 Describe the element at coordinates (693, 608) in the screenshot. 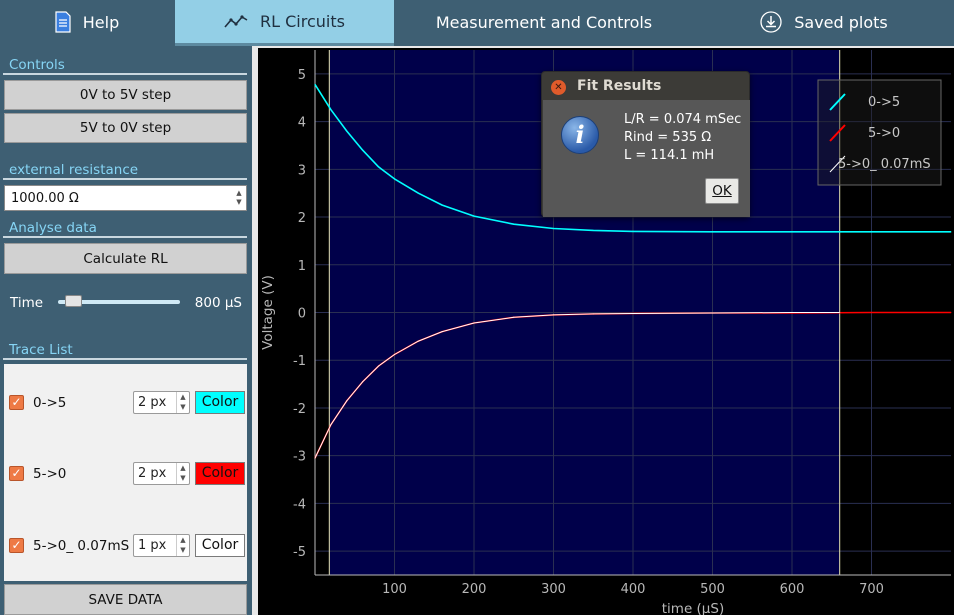

I see `x-axis-label: time (µS)` at that location.